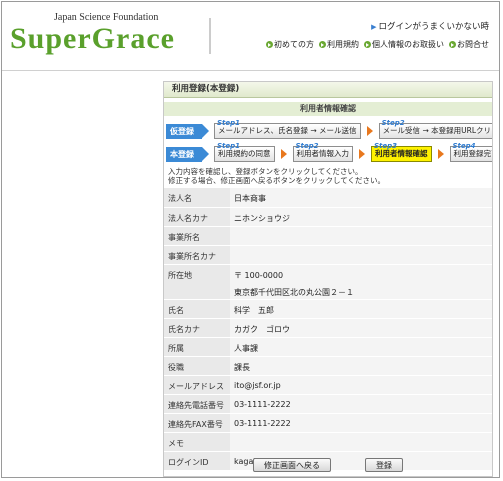 This screenshot has width=503, height=481. What do you see at coordinates (277, 180) in the screenshot?
I see `instruction-line: 修正する場合、修正画面へ戻るボタンをクリックしてください。` at bounding box center [277, 180].